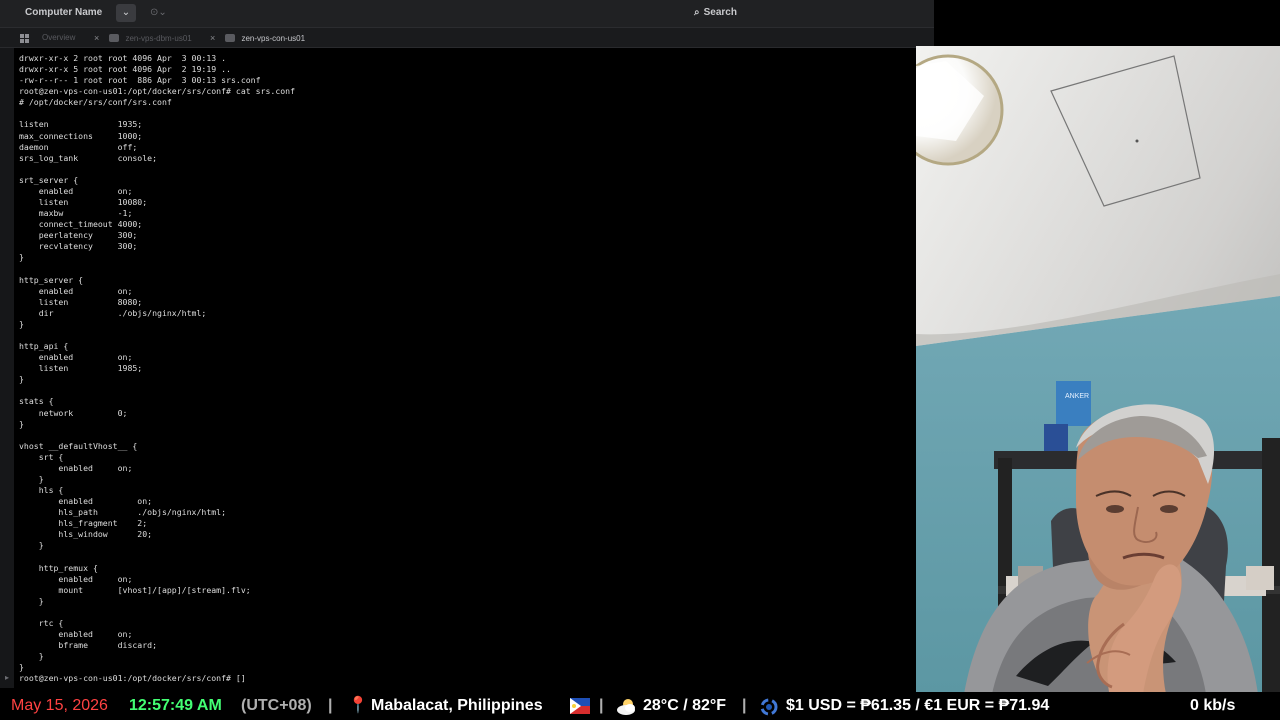  What do you see at coordinates (1213, 705) in the screenshot?
I see `ticker-network-speed: 0 kb/s` at bounding box center [1213, 705].